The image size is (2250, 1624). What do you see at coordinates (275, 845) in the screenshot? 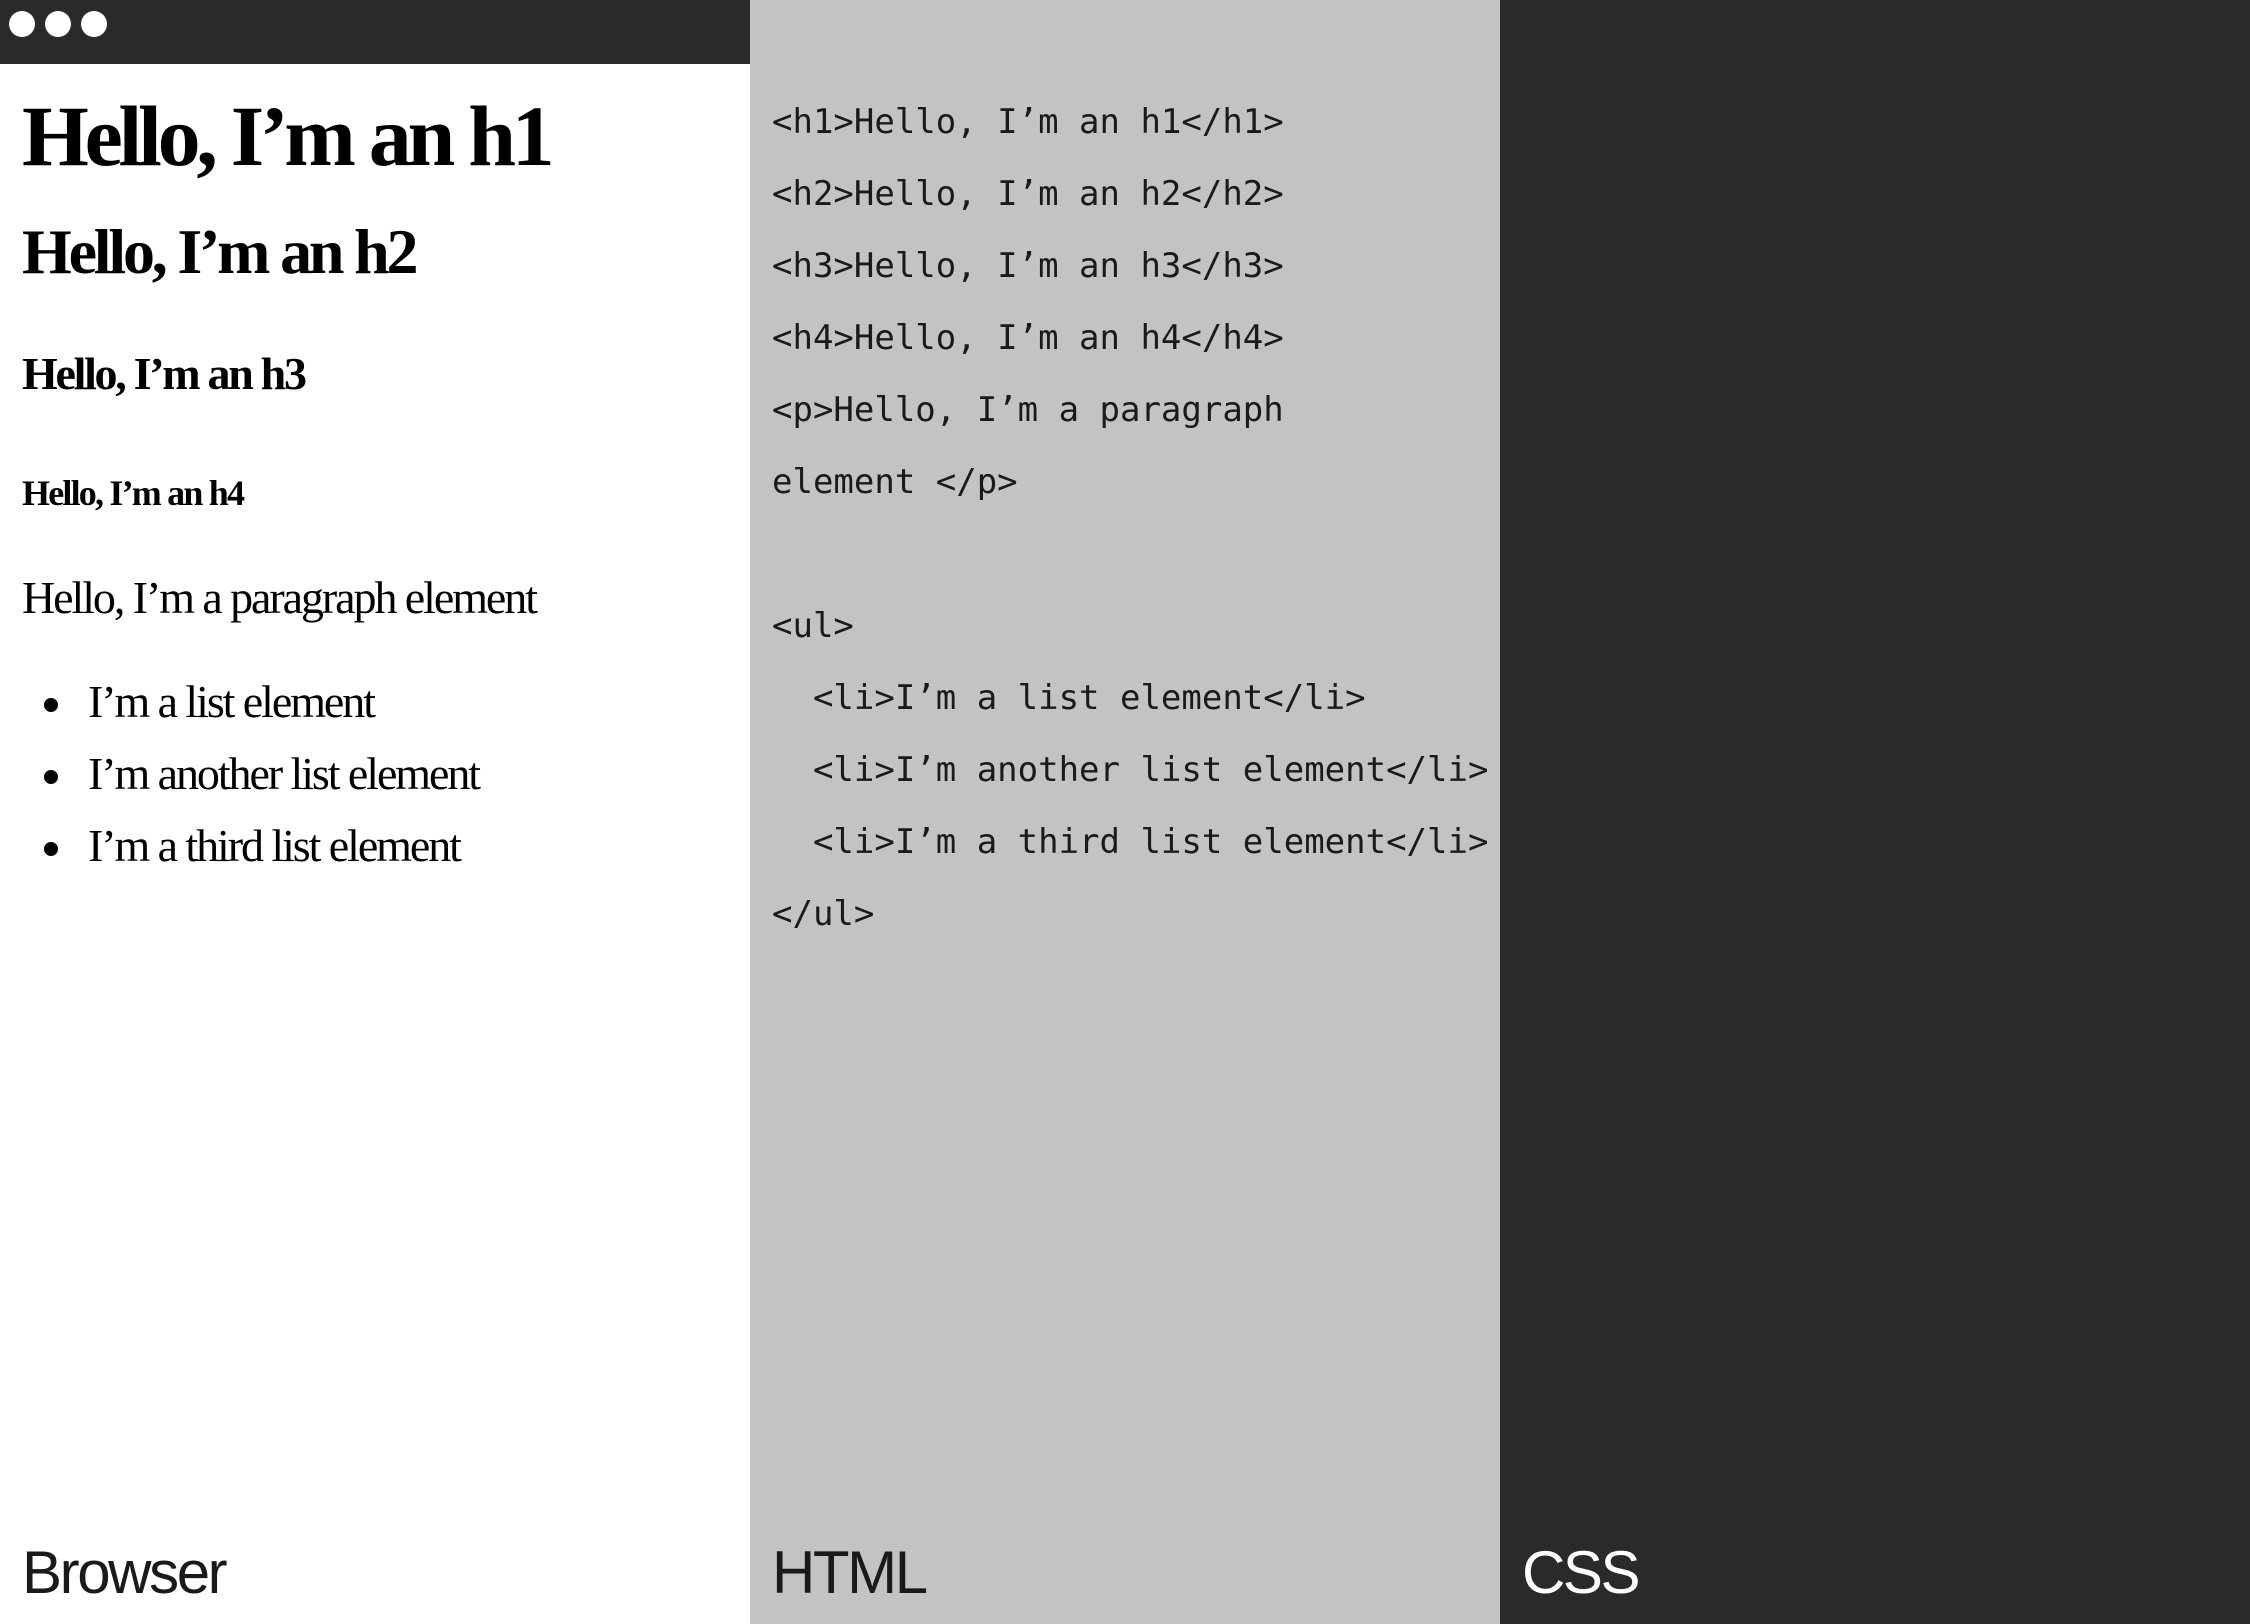
I see `list-item-text: I’m a third list element` at bounding box center [275, 845].